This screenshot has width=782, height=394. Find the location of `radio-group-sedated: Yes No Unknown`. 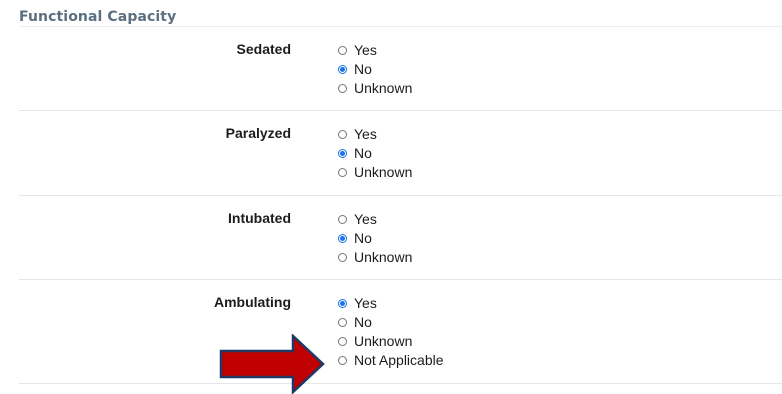

radio-group-sedated: Yes No Unknown is located at coordinates (375, 69).